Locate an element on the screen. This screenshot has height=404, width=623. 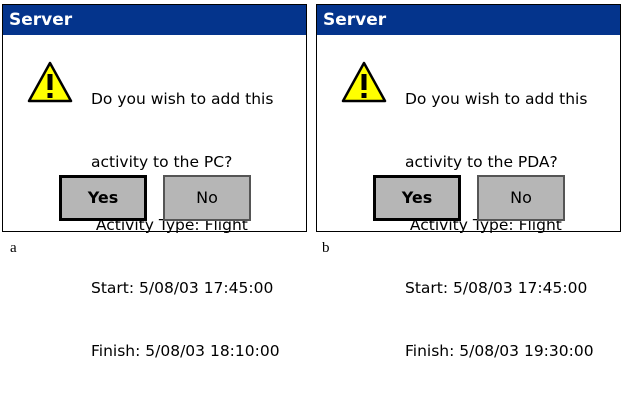
message-line: Finish: 5/08/03 19:30:00 is located at coordinates (499, 351).